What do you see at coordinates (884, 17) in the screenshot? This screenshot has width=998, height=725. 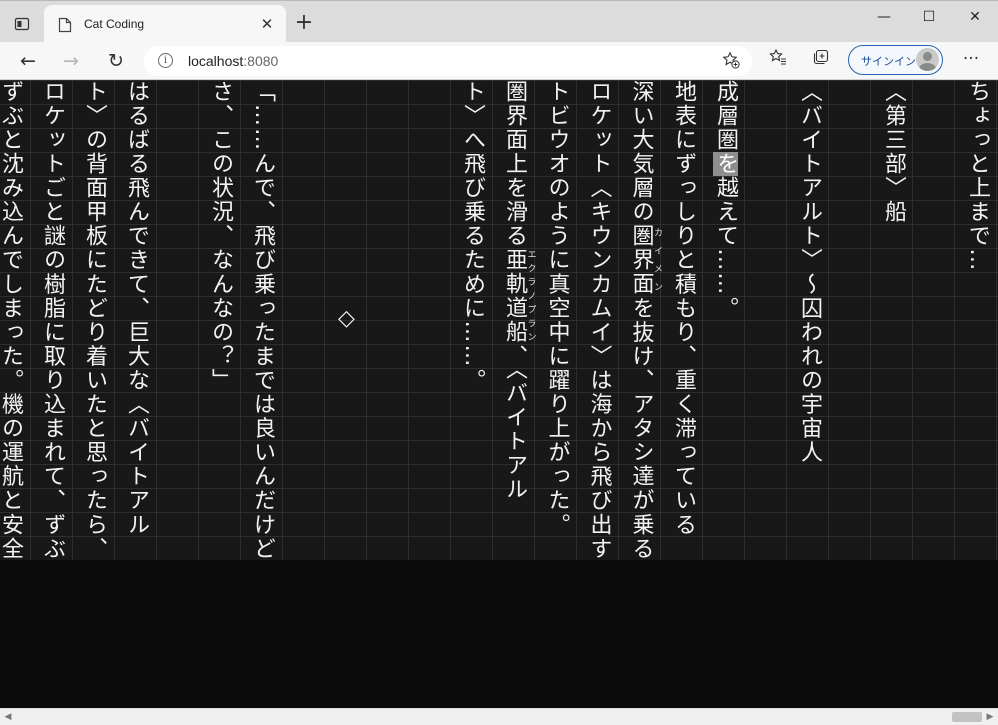 I see `minimize-button: —` at bounding box center [884, 17].